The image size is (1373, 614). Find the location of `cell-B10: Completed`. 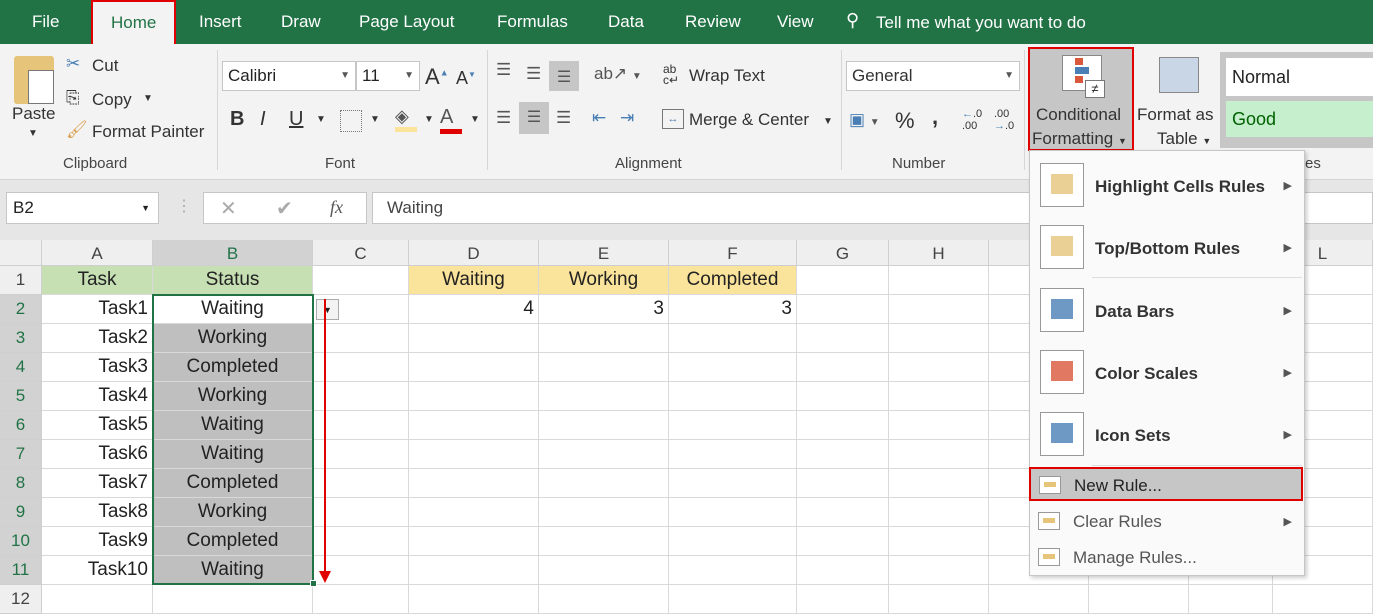

cell-B10: Completed is located at coordinates (233, 541).